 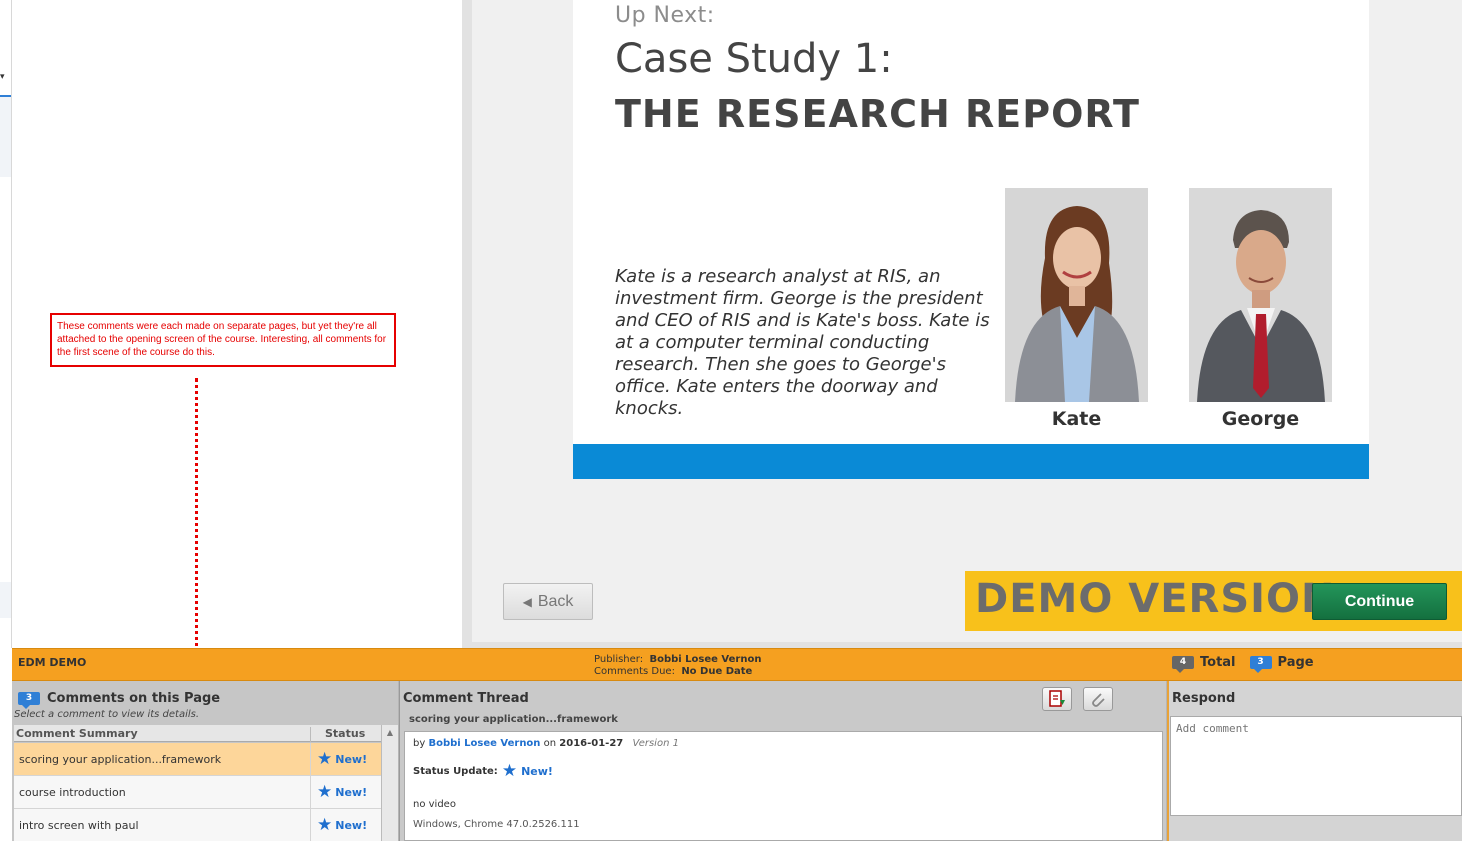 I want to click on comments-panel-hint: Select a comment to view its details., so click(x=107, y=714).